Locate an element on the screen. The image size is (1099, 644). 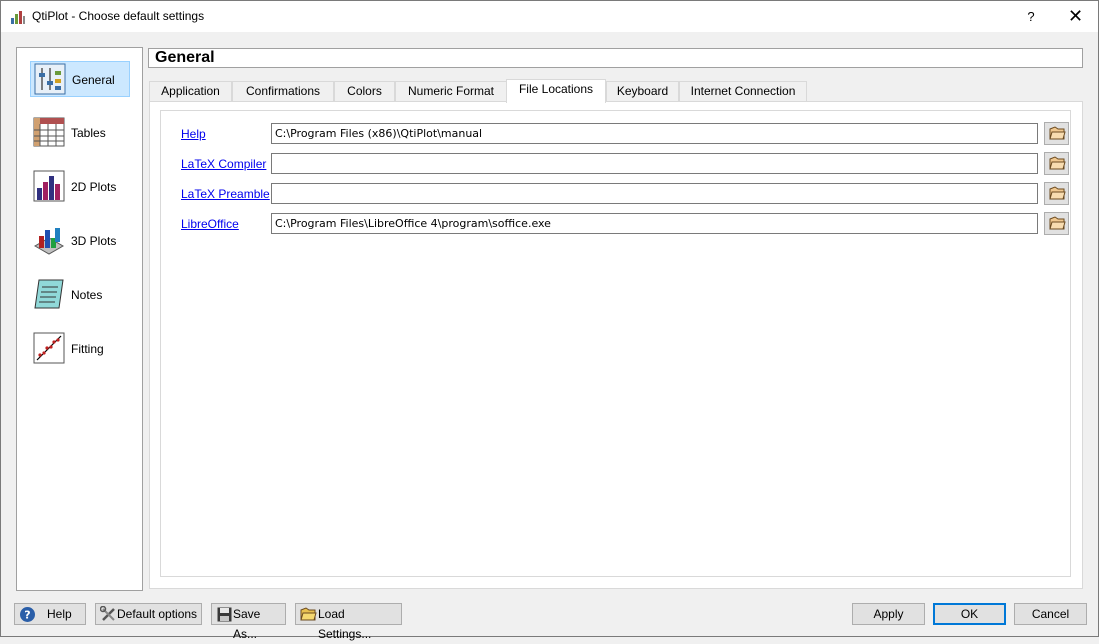
window-title: QtiPlot - Choose default settings is located at coordinates (118, 16).